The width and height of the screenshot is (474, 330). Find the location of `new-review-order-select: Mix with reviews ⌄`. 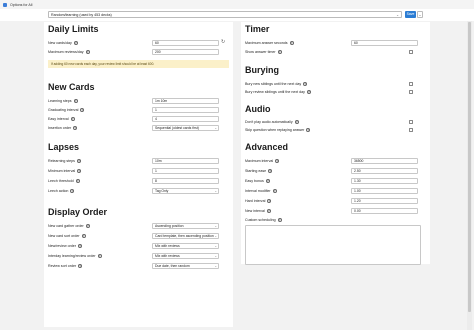

new-review-order-select: Mix with reviews ⌄ is located at coordinates (185, 246).